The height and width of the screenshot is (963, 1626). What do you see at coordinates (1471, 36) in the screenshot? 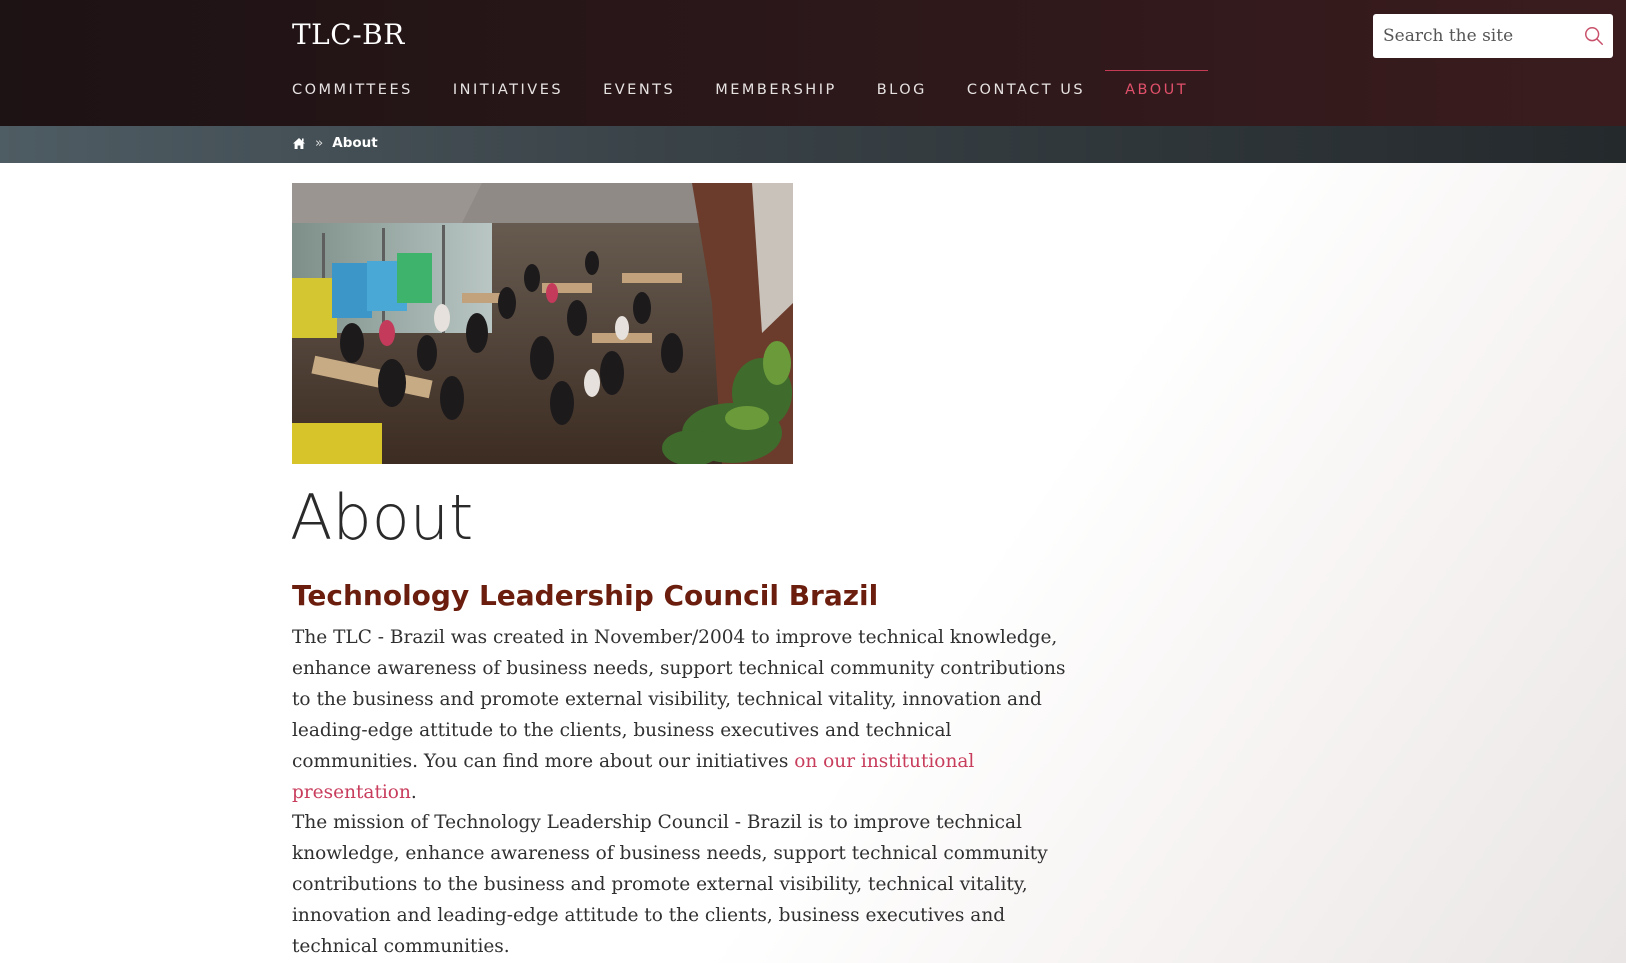
I see `search-input` at bounding box center [1471, 36].